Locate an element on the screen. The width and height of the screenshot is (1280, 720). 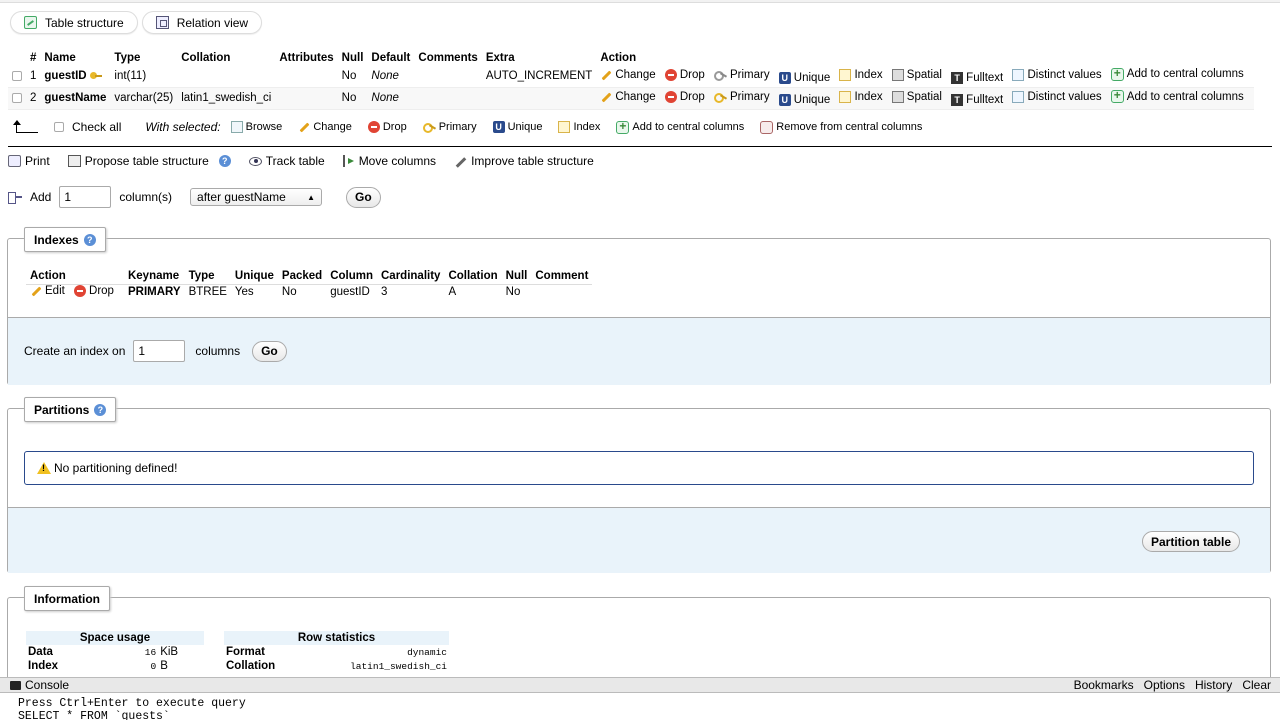
index-button: Index is located at coordinates (579, 127).